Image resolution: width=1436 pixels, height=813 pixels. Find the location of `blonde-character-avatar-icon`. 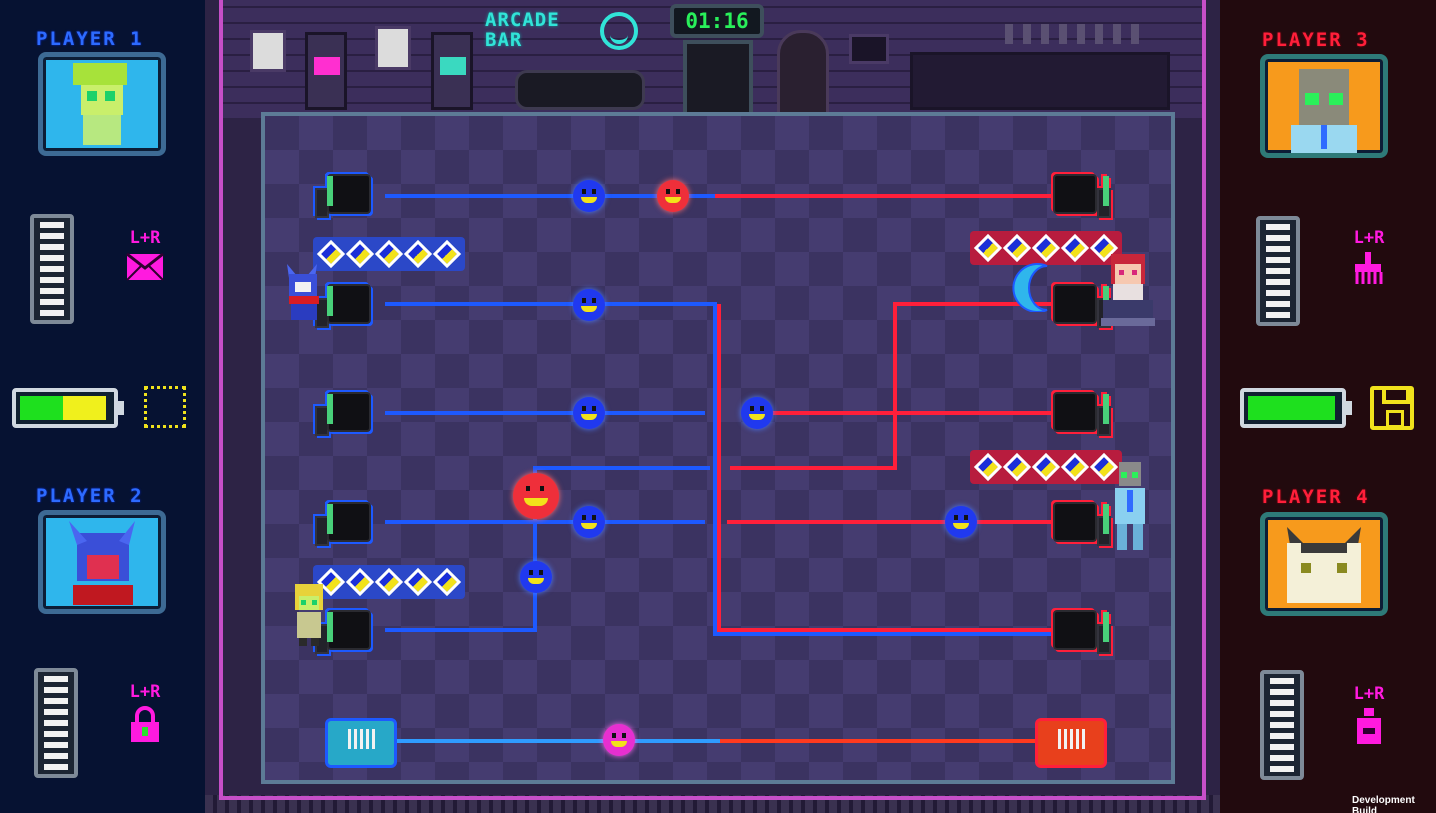

blonde-character-avatar-icon is located at coordinates (100, 104).